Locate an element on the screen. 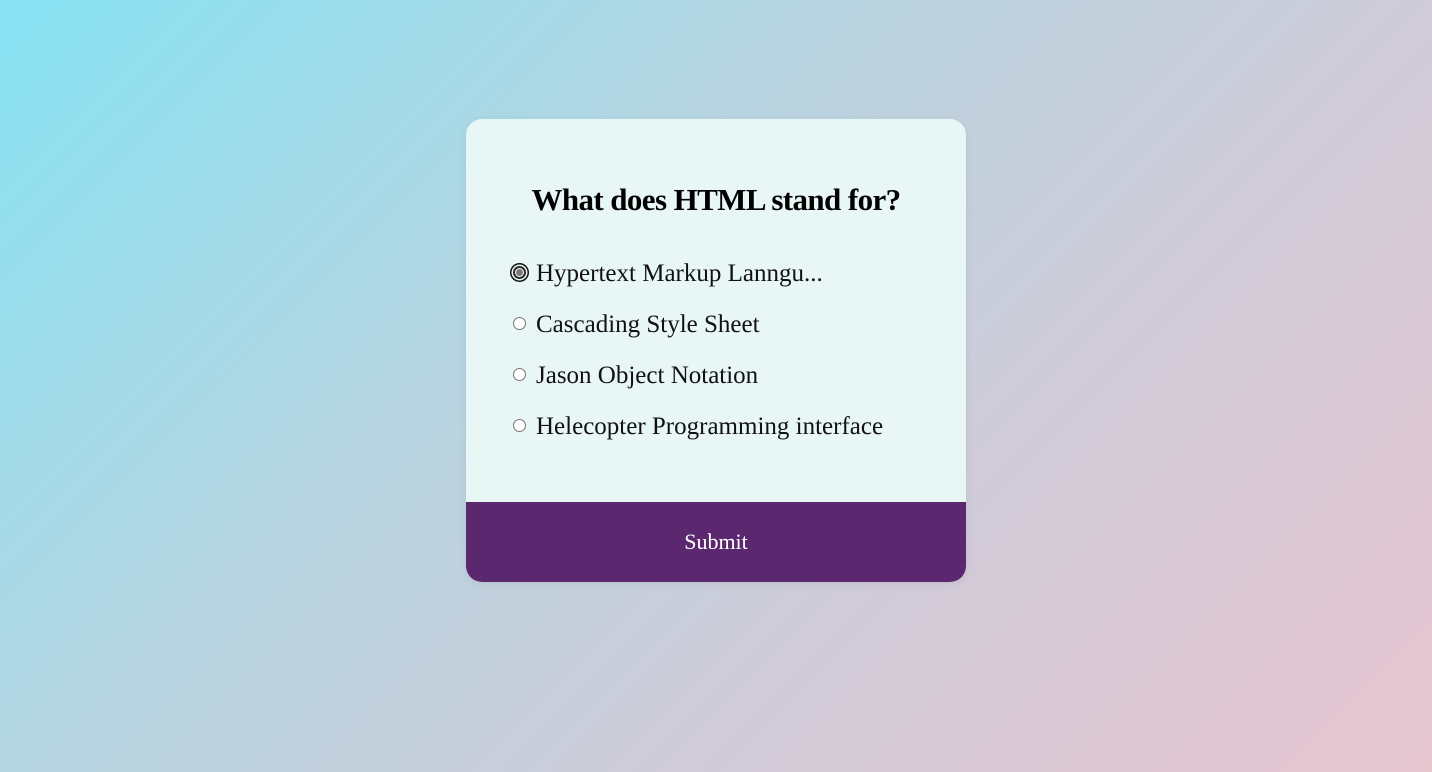  answer-label-c: Jason Object Notation is located at coordinates (647, 376).